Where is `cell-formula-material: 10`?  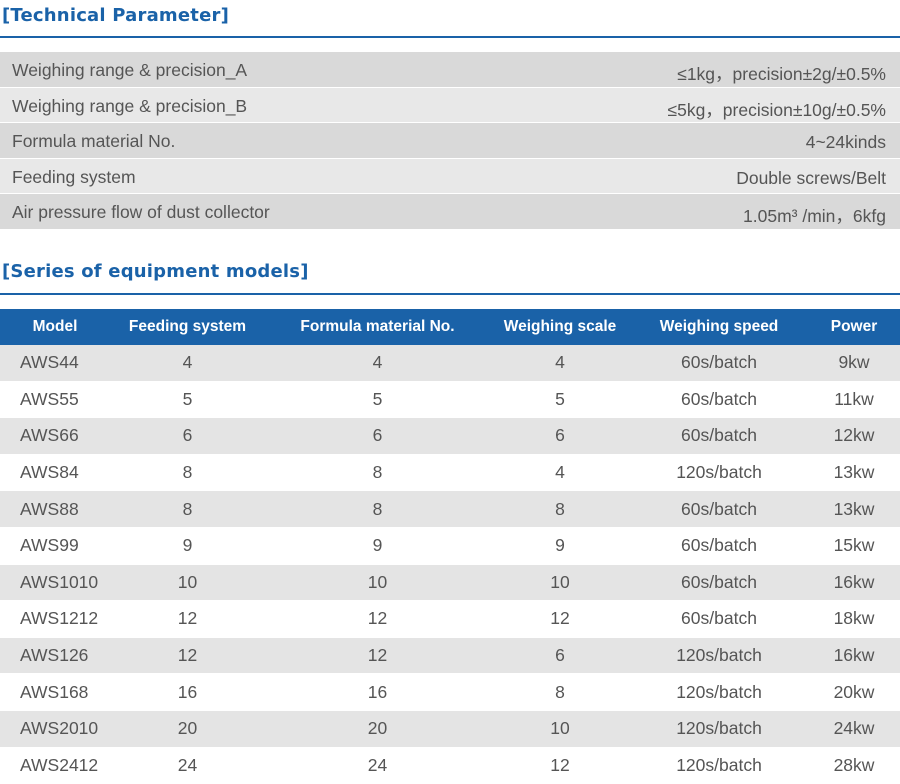 cell-formula-material: 10 is located at coordinates (377, 583).